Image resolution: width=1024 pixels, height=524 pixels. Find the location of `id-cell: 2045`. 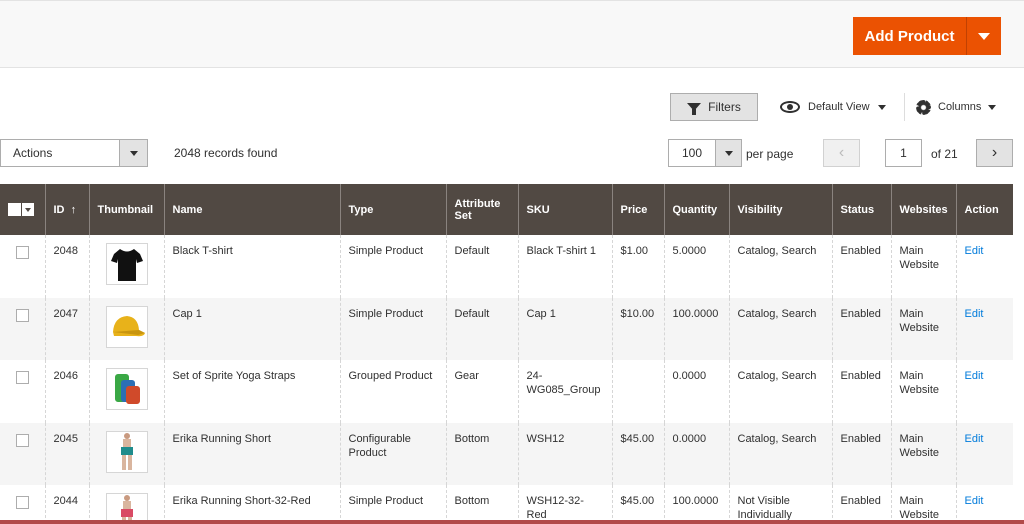

id-cell: 2045 is located at coordinates (66, 453).